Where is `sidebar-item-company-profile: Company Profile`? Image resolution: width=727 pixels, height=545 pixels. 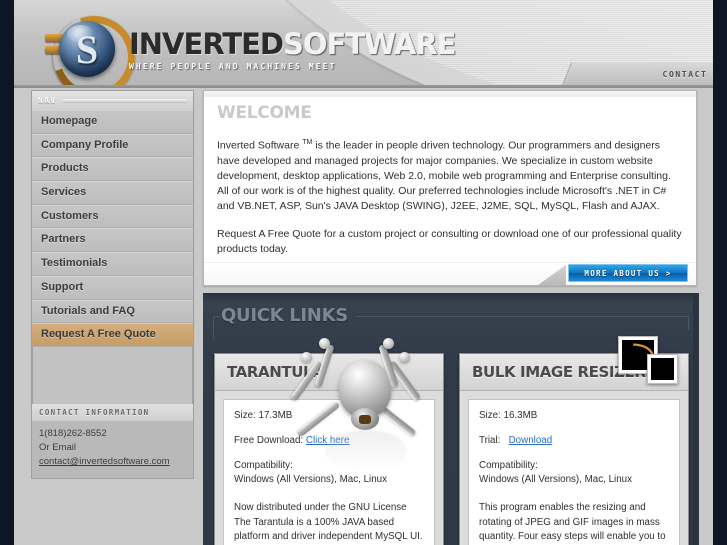
sidebar-item-company-profile: Company Profile is located at coordinates (112, 145).